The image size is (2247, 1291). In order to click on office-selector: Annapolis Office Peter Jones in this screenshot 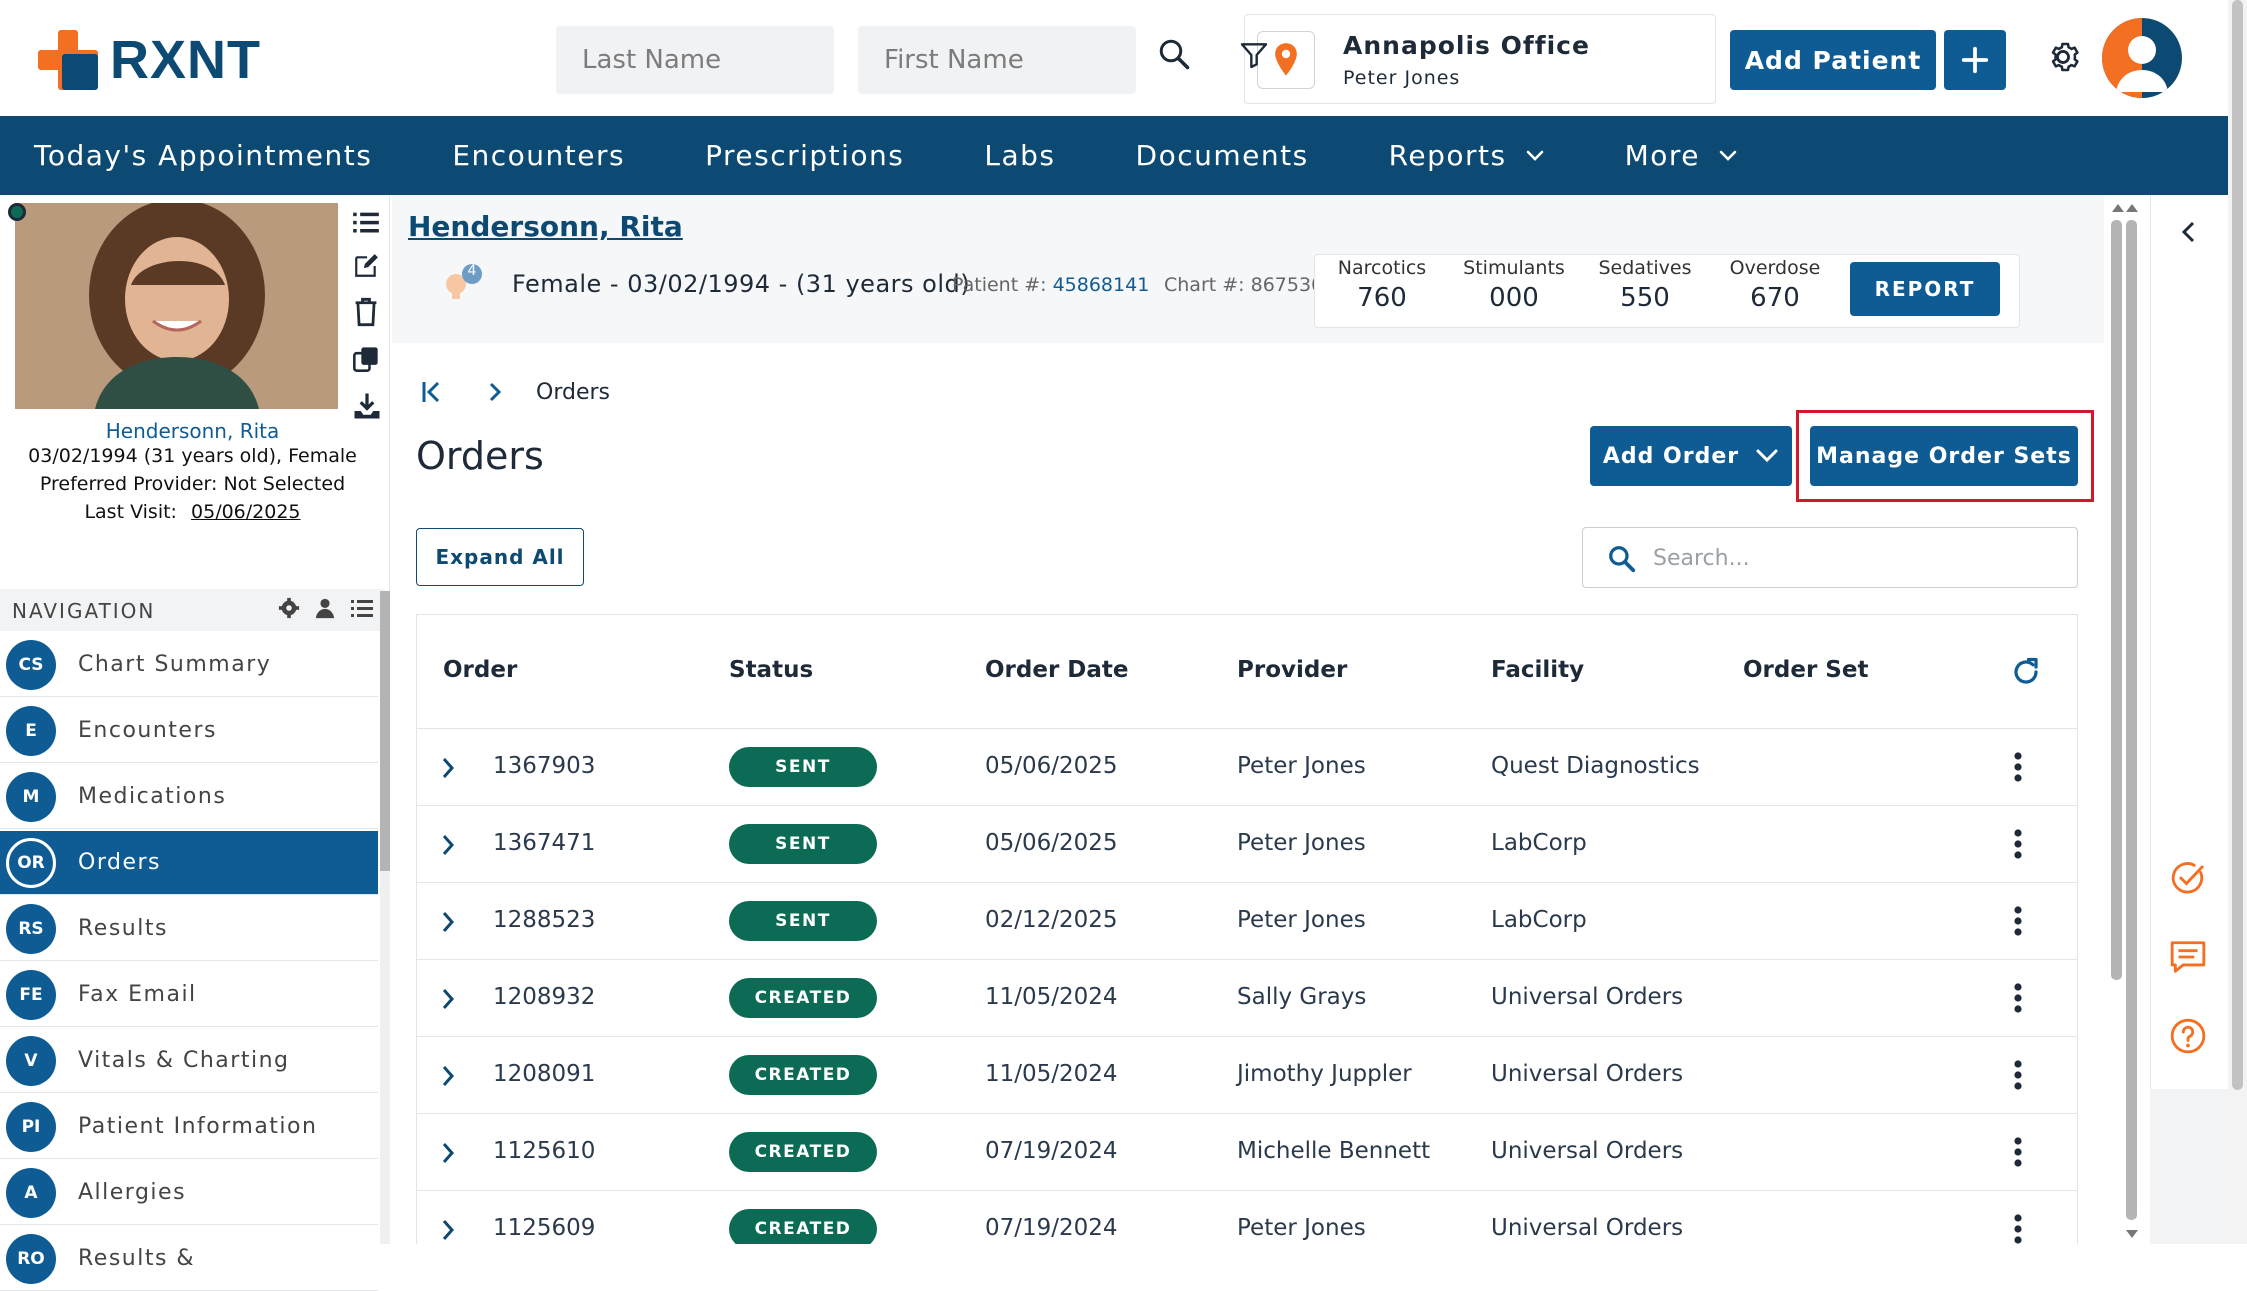, I will do `click(1480, 59)`.